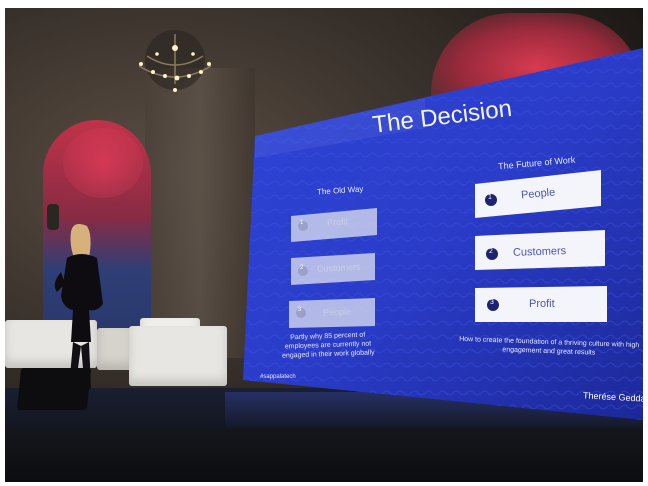 This screenshot has width=648, height=486. Describe the element at coordinates (542, 304) in the screenshot. I see `future-item-label: Profit` at that location.